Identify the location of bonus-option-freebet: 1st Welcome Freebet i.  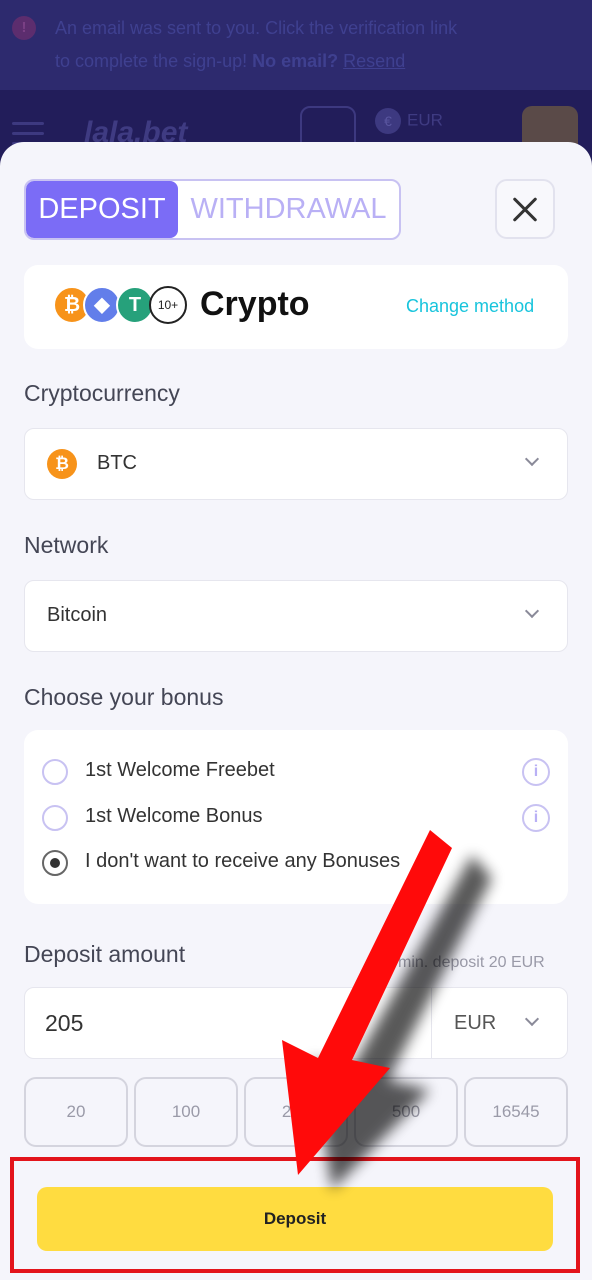
(296, 772).